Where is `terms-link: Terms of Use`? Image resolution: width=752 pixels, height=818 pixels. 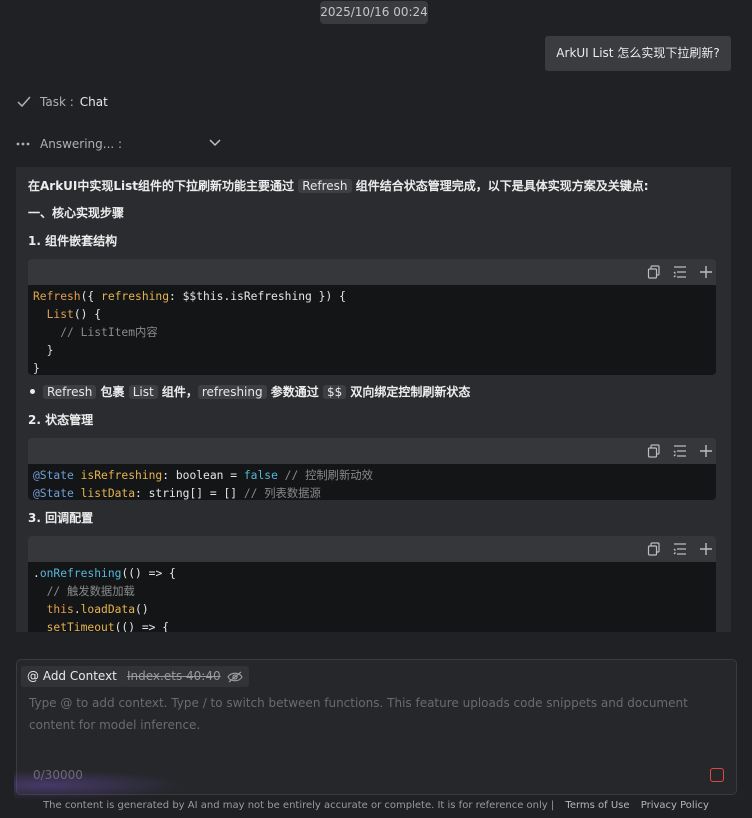 terms-link: Terms of Use is located at coordinates (597, 805).